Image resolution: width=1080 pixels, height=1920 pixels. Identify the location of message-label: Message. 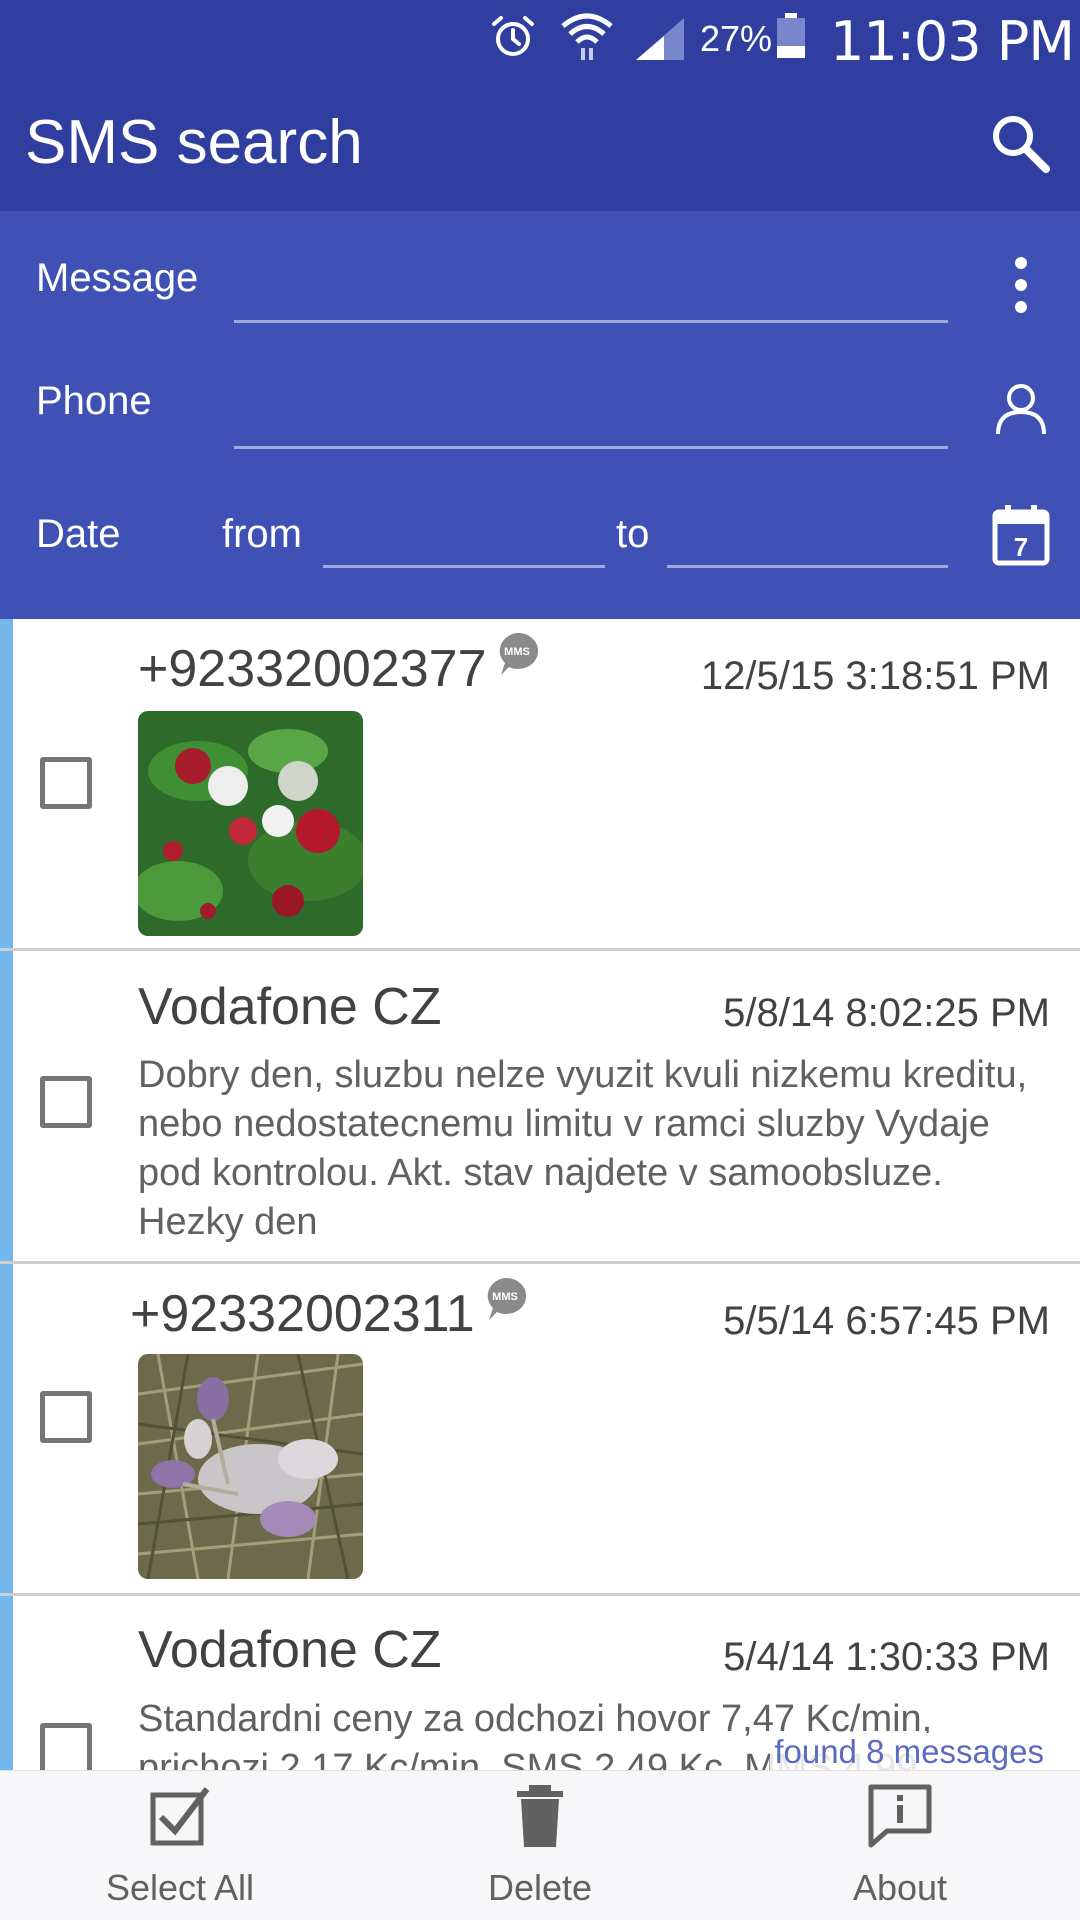
(117, 278).